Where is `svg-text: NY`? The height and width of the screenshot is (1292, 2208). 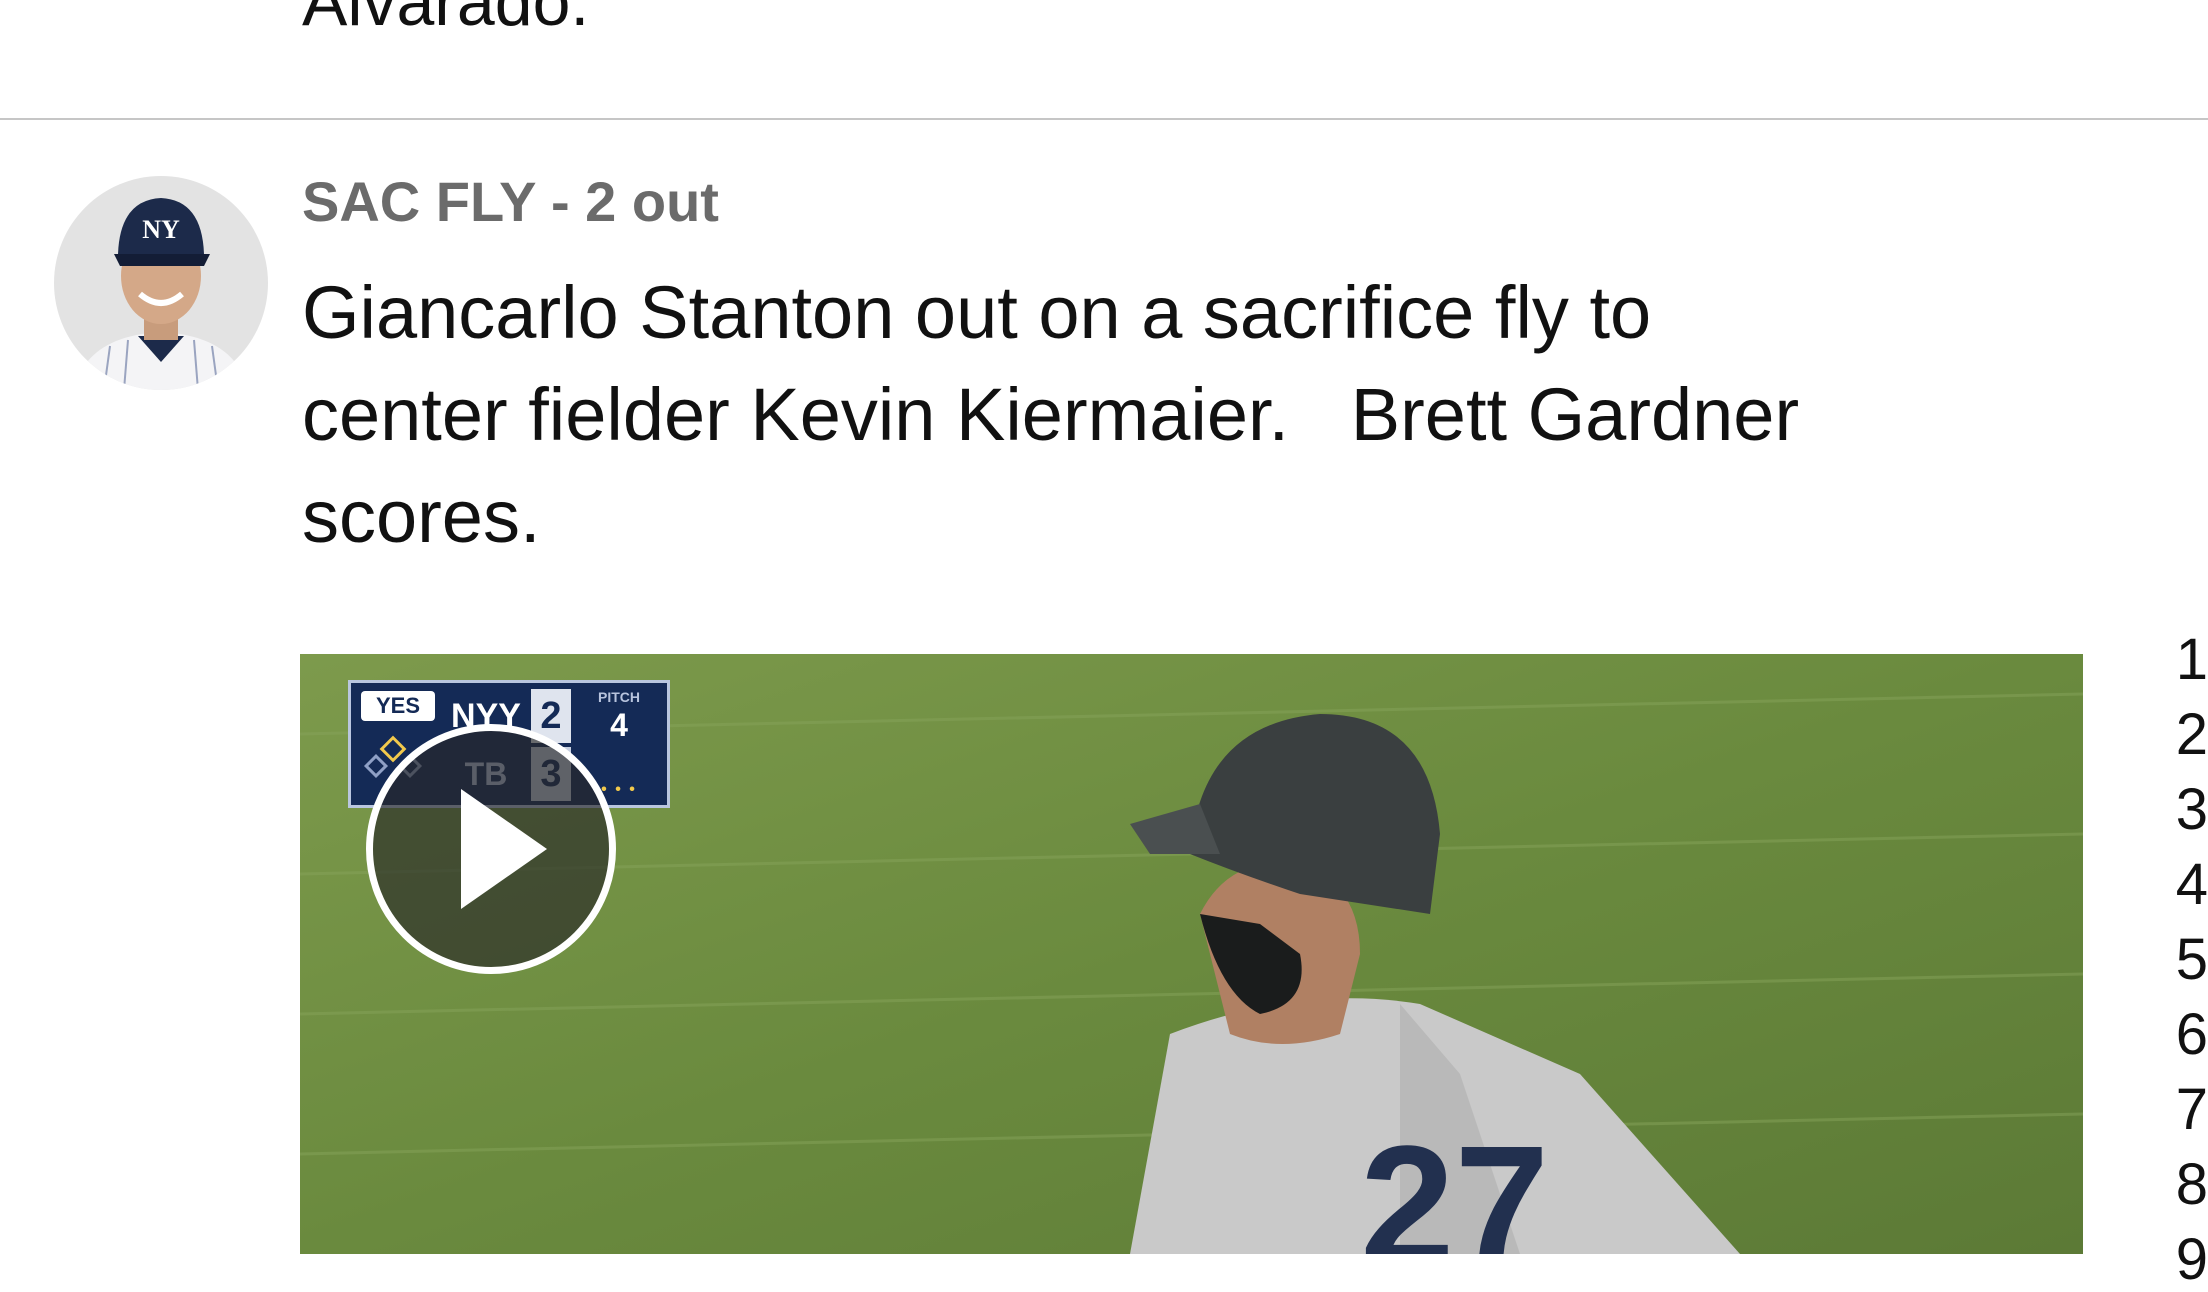 svg-text: NY is located at coordinates (161, 229).